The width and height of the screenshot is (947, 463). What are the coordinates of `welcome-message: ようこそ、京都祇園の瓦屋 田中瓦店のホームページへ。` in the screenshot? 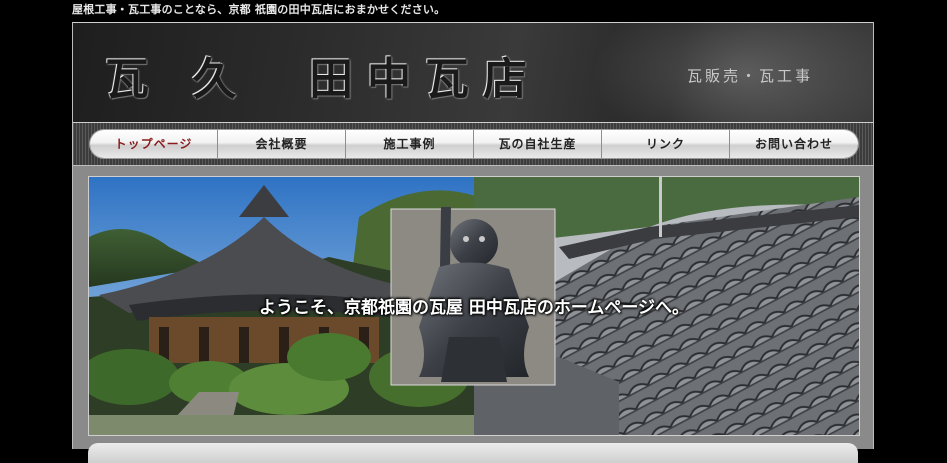 It's located at (474, 308).